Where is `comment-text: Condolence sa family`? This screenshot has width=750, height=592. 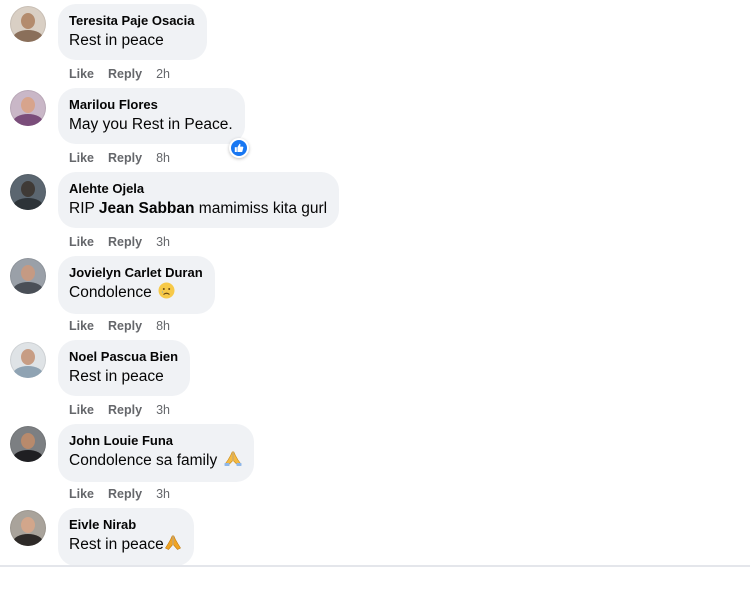 comment-text: Condolence sa family is located at coordinates (155, 461).